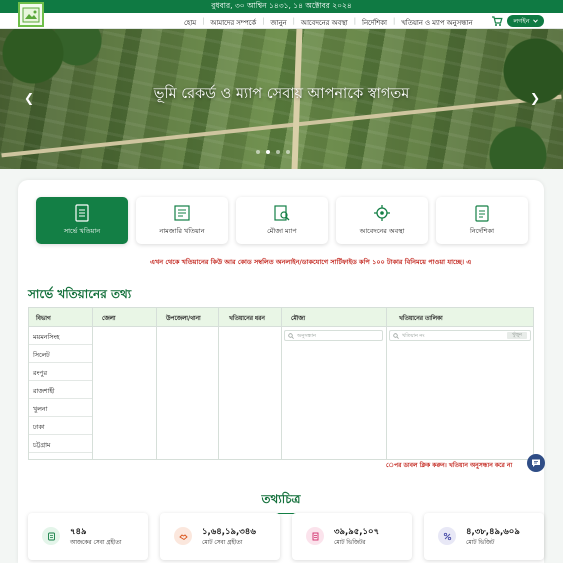  I want to click on tab-application-status: আবেদনের অবস্থা, so click(382, 220).